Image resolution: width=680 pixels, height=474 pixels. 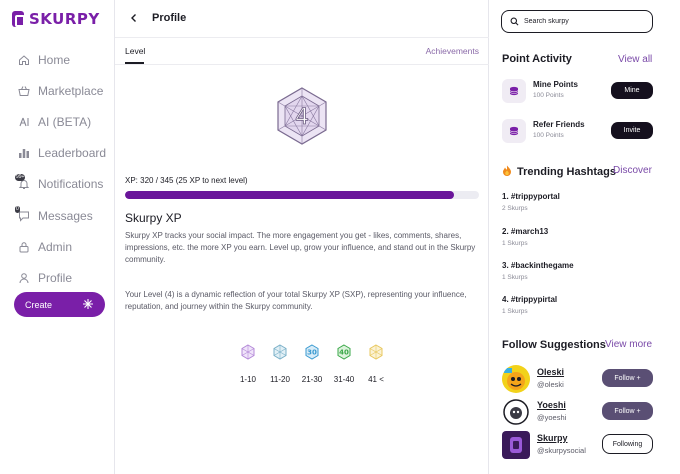 What do you see at coordinates (71, 184) in the screenshot?
I see `sidebar-item-label: Notifications` at bounding box center [71, 184].